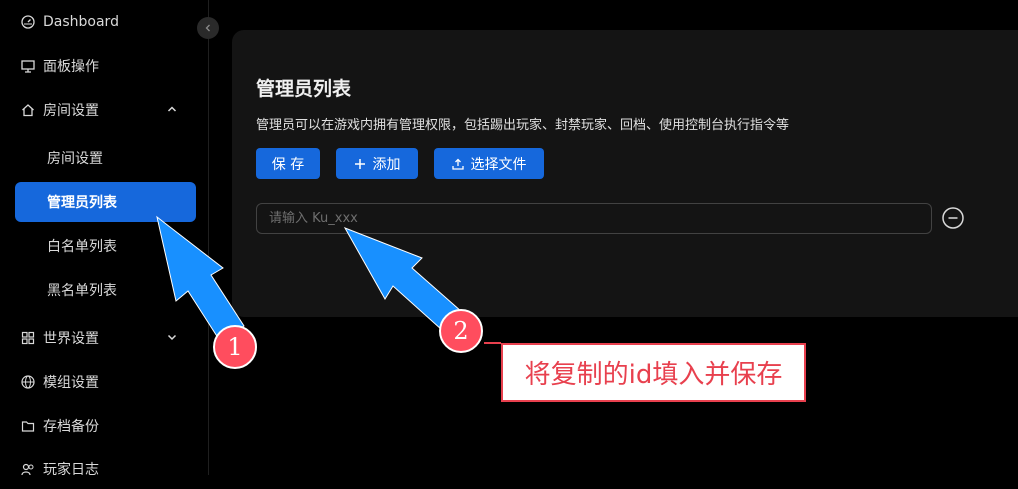  Describe the element at coordinates (653, 372) in the screenshot. I see `annotation-note: 将复制的id填入并保存` at that location.